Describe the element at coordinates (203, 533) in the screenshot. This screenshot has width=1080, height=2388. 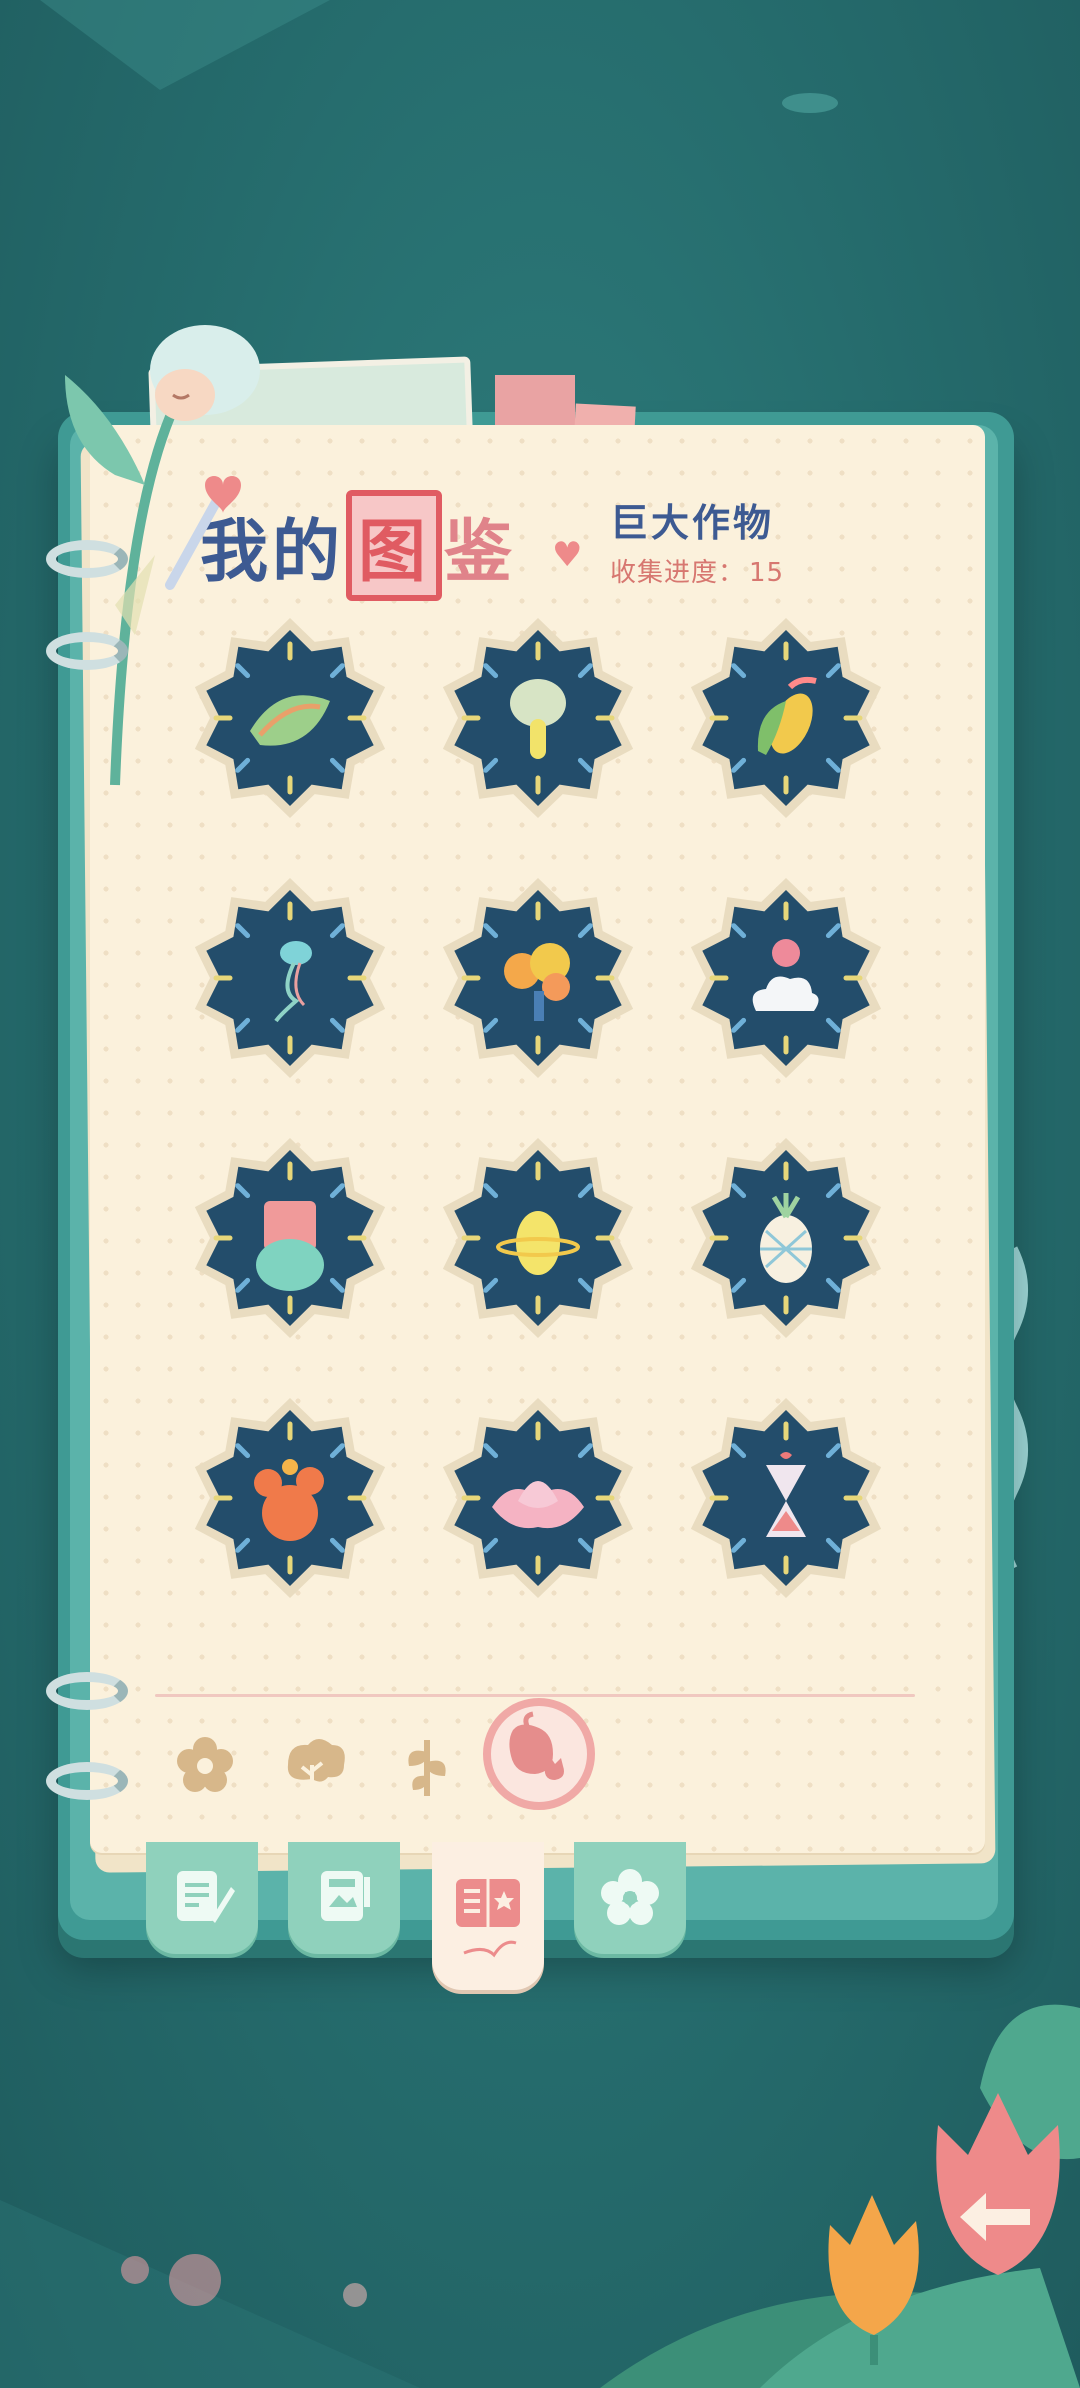
I see `pencil-heart-decoration` at that location.